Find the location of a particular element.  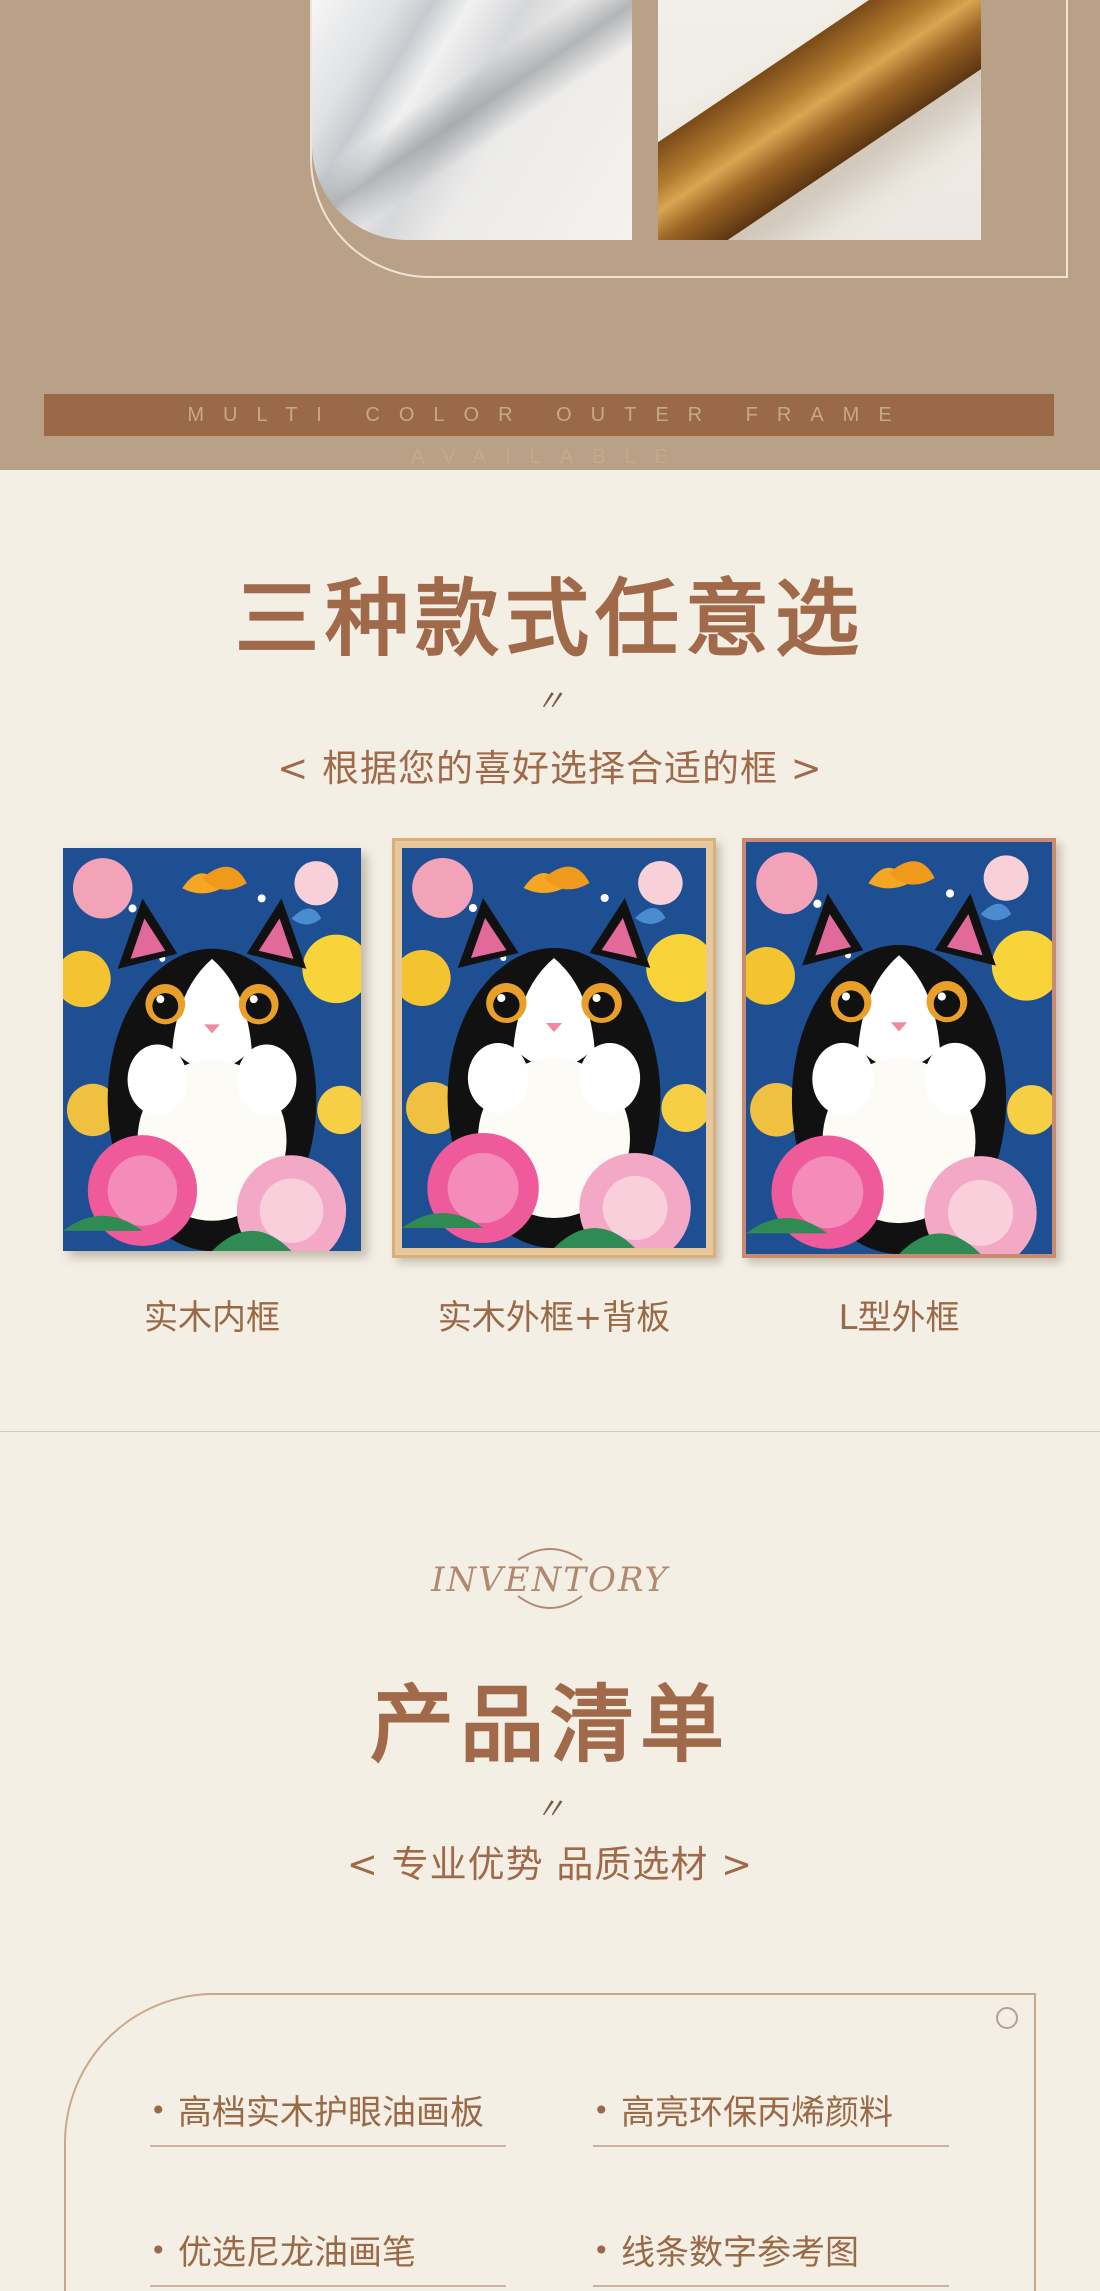

list-item: • 高档实木护眼油画板 is located at coordinates (328, 2107).